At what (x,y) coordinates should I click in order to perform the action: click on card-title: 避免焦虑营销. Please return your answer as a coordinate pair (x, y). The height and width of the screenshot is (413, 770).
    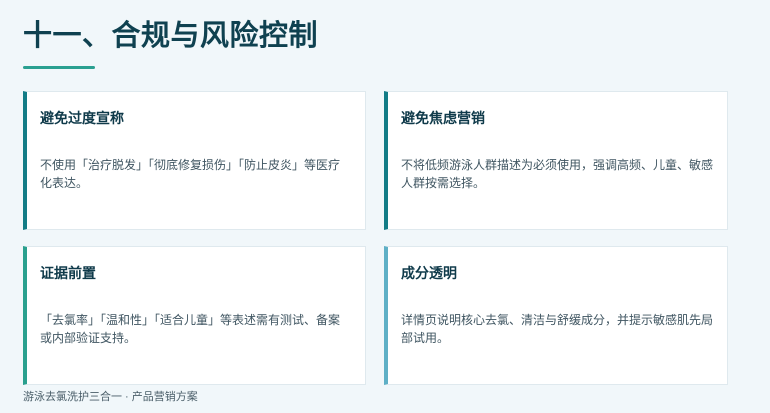
    Looking at the image, I should click on (443, 118).